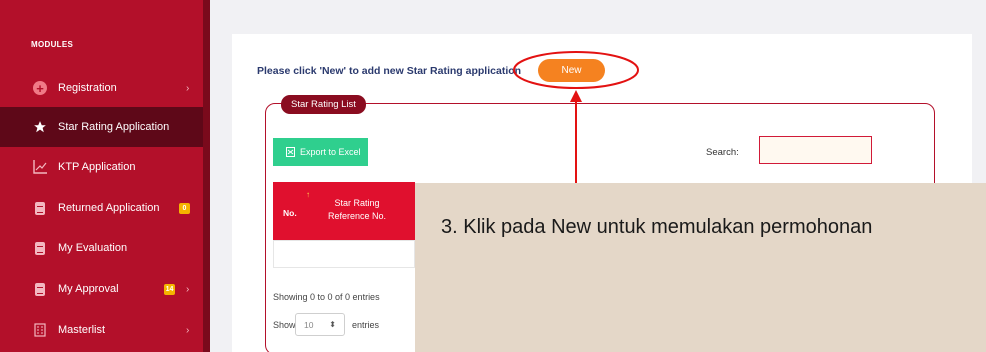 Image resolution: width=986 pixels, height=352 pixels. What do you see at coordinates (576, 96) in the screenshot?
I see `annotation-arrow-head` at bounding box center [576, 96].